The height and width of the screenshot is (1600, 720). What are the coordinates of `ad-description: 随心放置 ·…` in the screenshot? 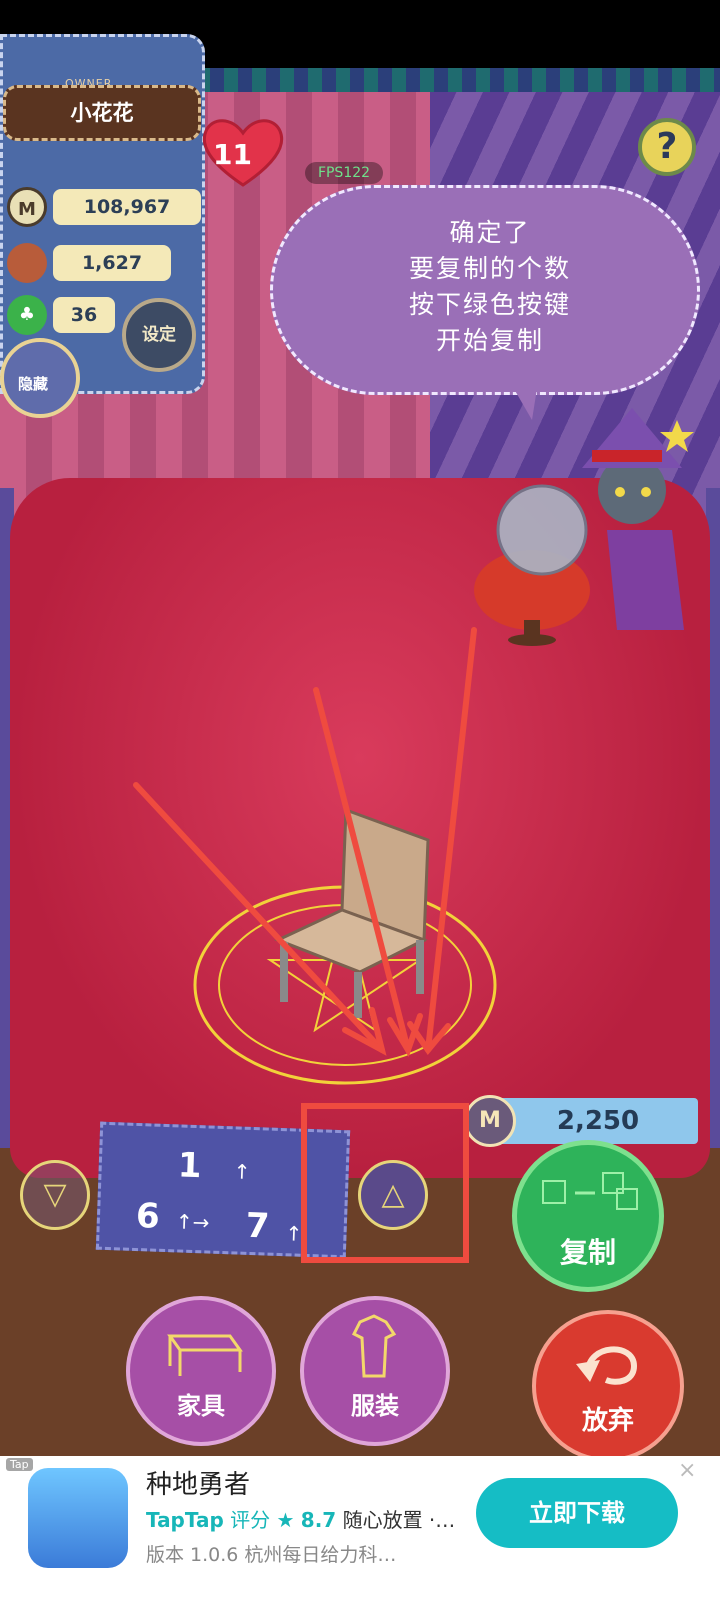 It's located at (399, 1520).